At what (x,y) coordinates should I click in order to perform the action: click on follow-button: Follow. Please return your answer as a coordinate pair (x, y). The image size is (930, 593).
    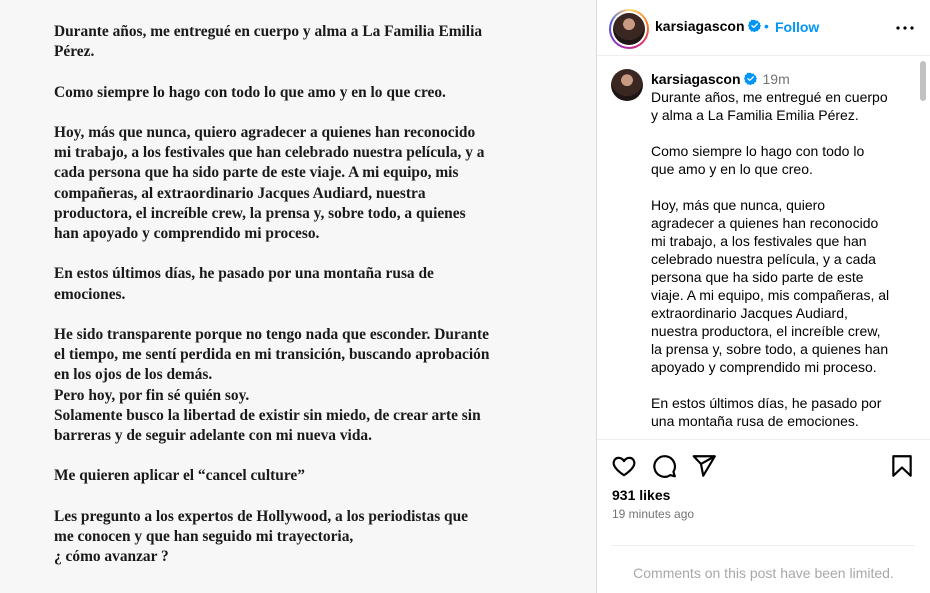
    Looking at the image, I should click on (797, 27).